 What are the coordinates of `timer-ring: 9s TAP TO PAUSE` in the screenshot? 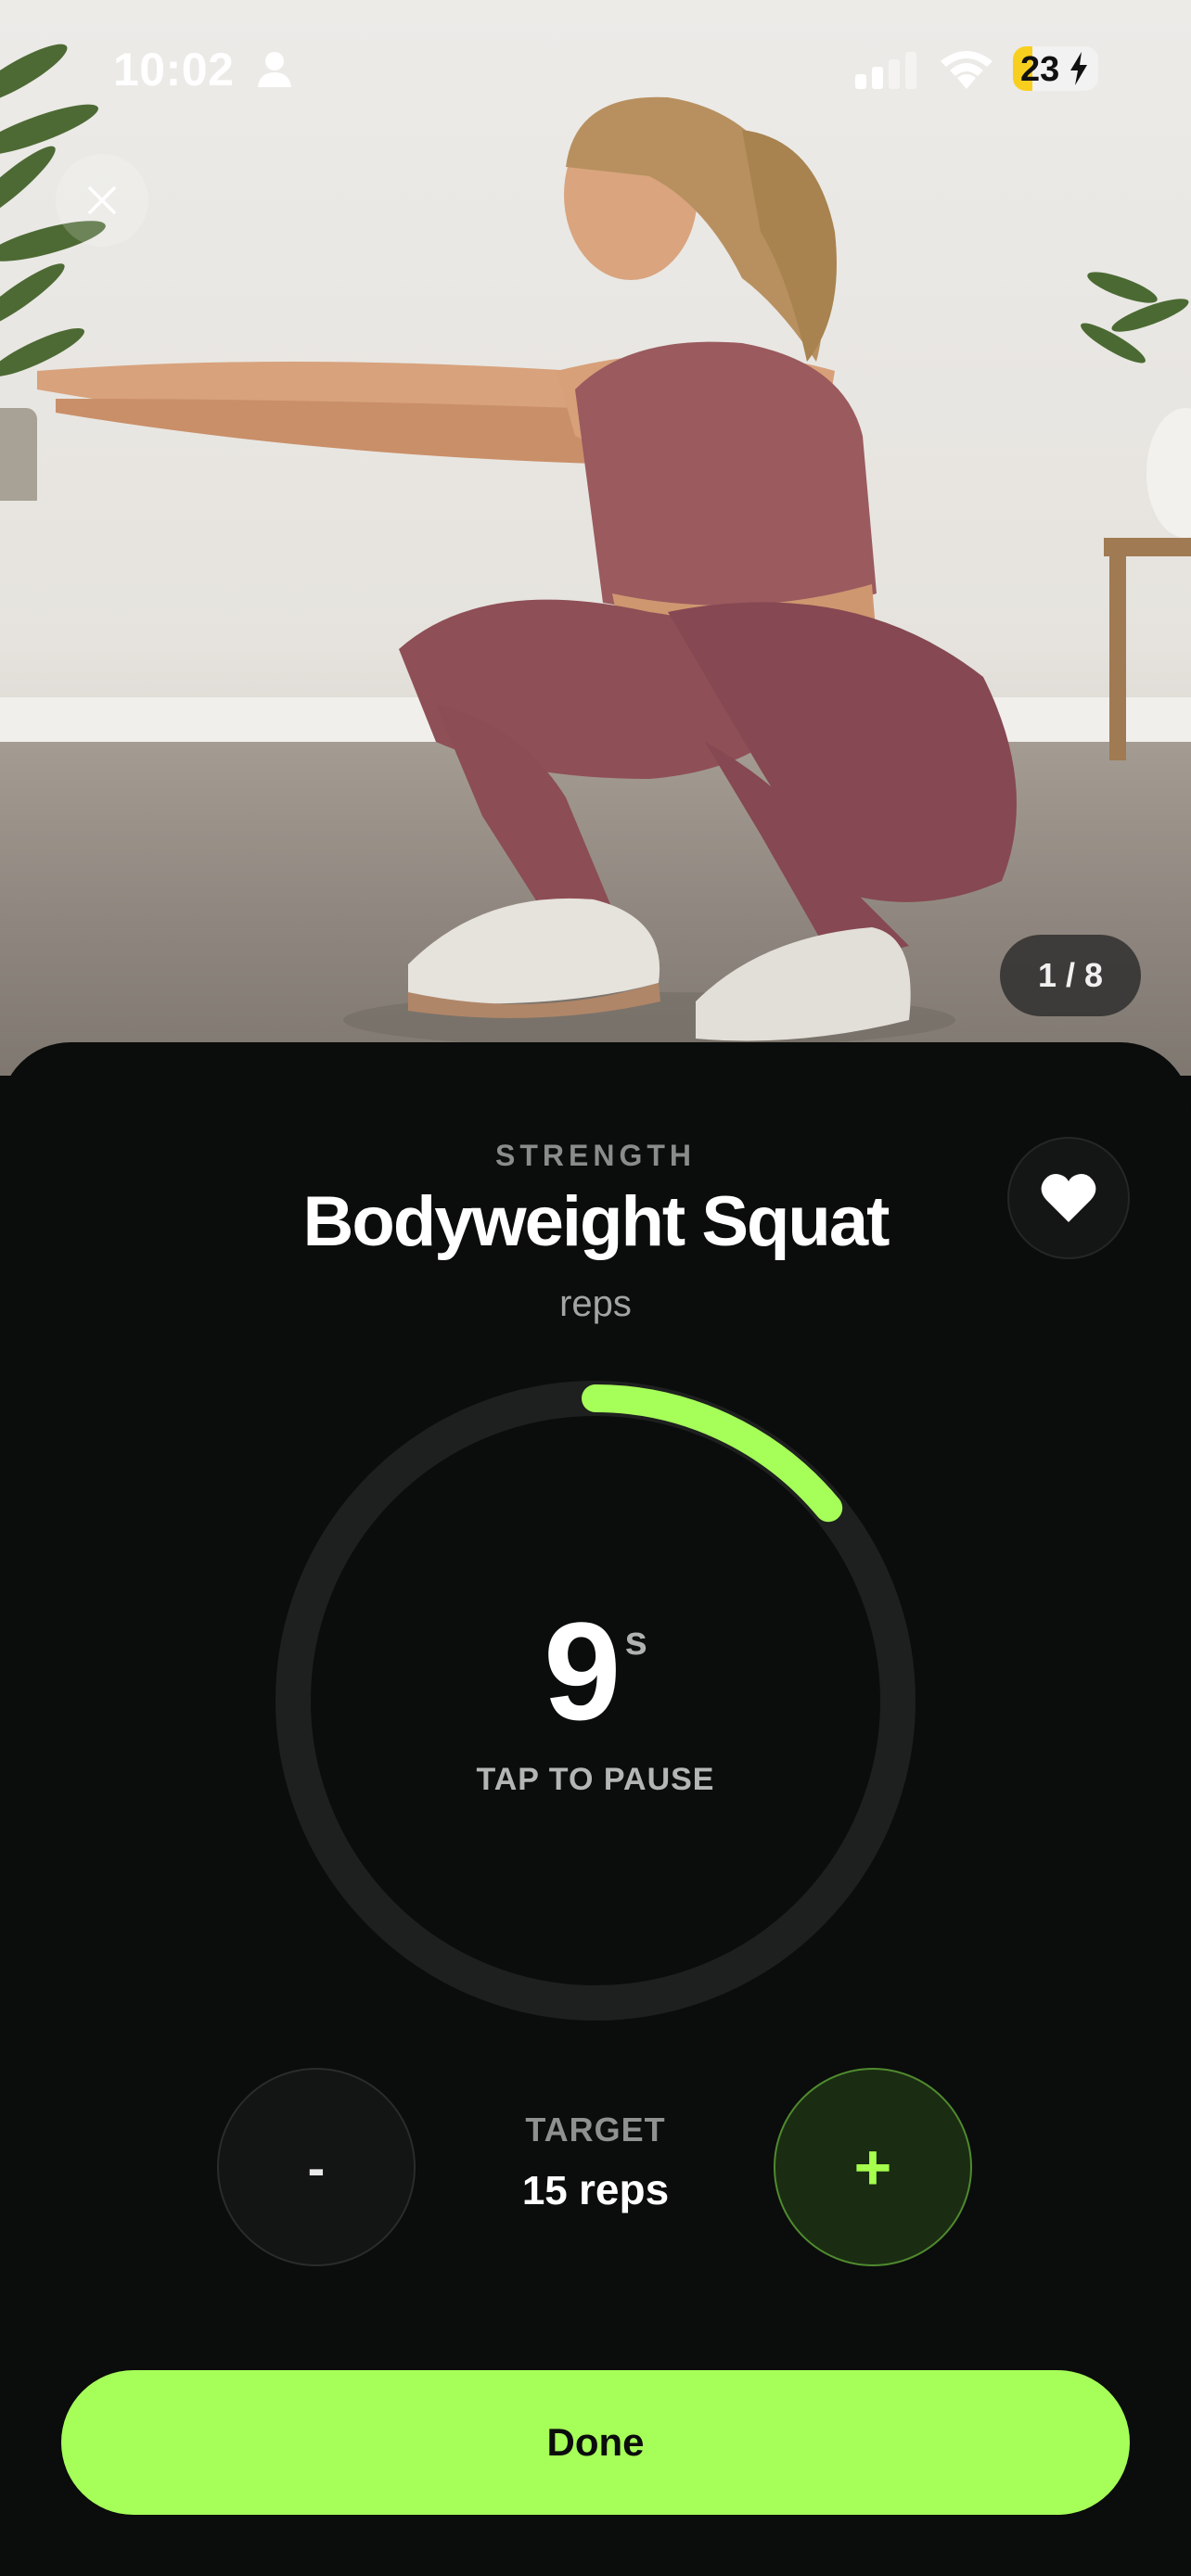 It's located at (595, 1700).